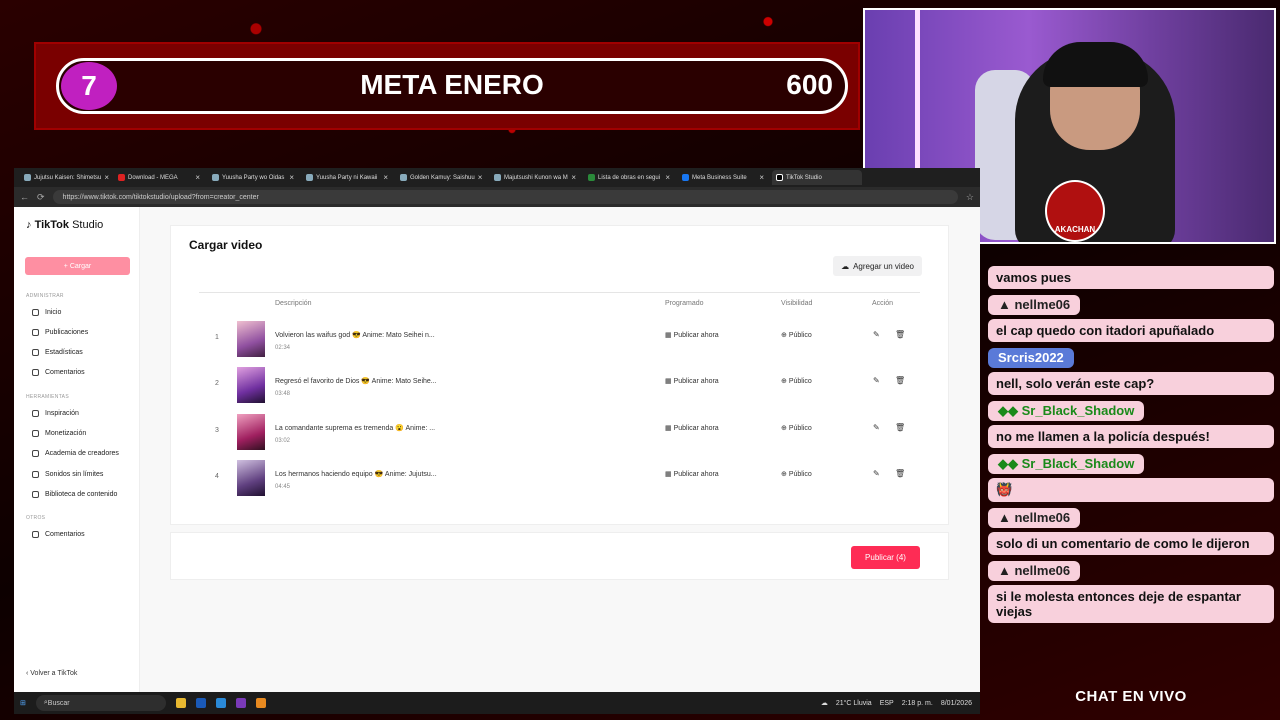 Image resolution: width=1280 pixels, height=720 pixels. Describe the element at coordinates (1131, 277) in the screenshot. I see `chat-message: vamos pues` at that location.